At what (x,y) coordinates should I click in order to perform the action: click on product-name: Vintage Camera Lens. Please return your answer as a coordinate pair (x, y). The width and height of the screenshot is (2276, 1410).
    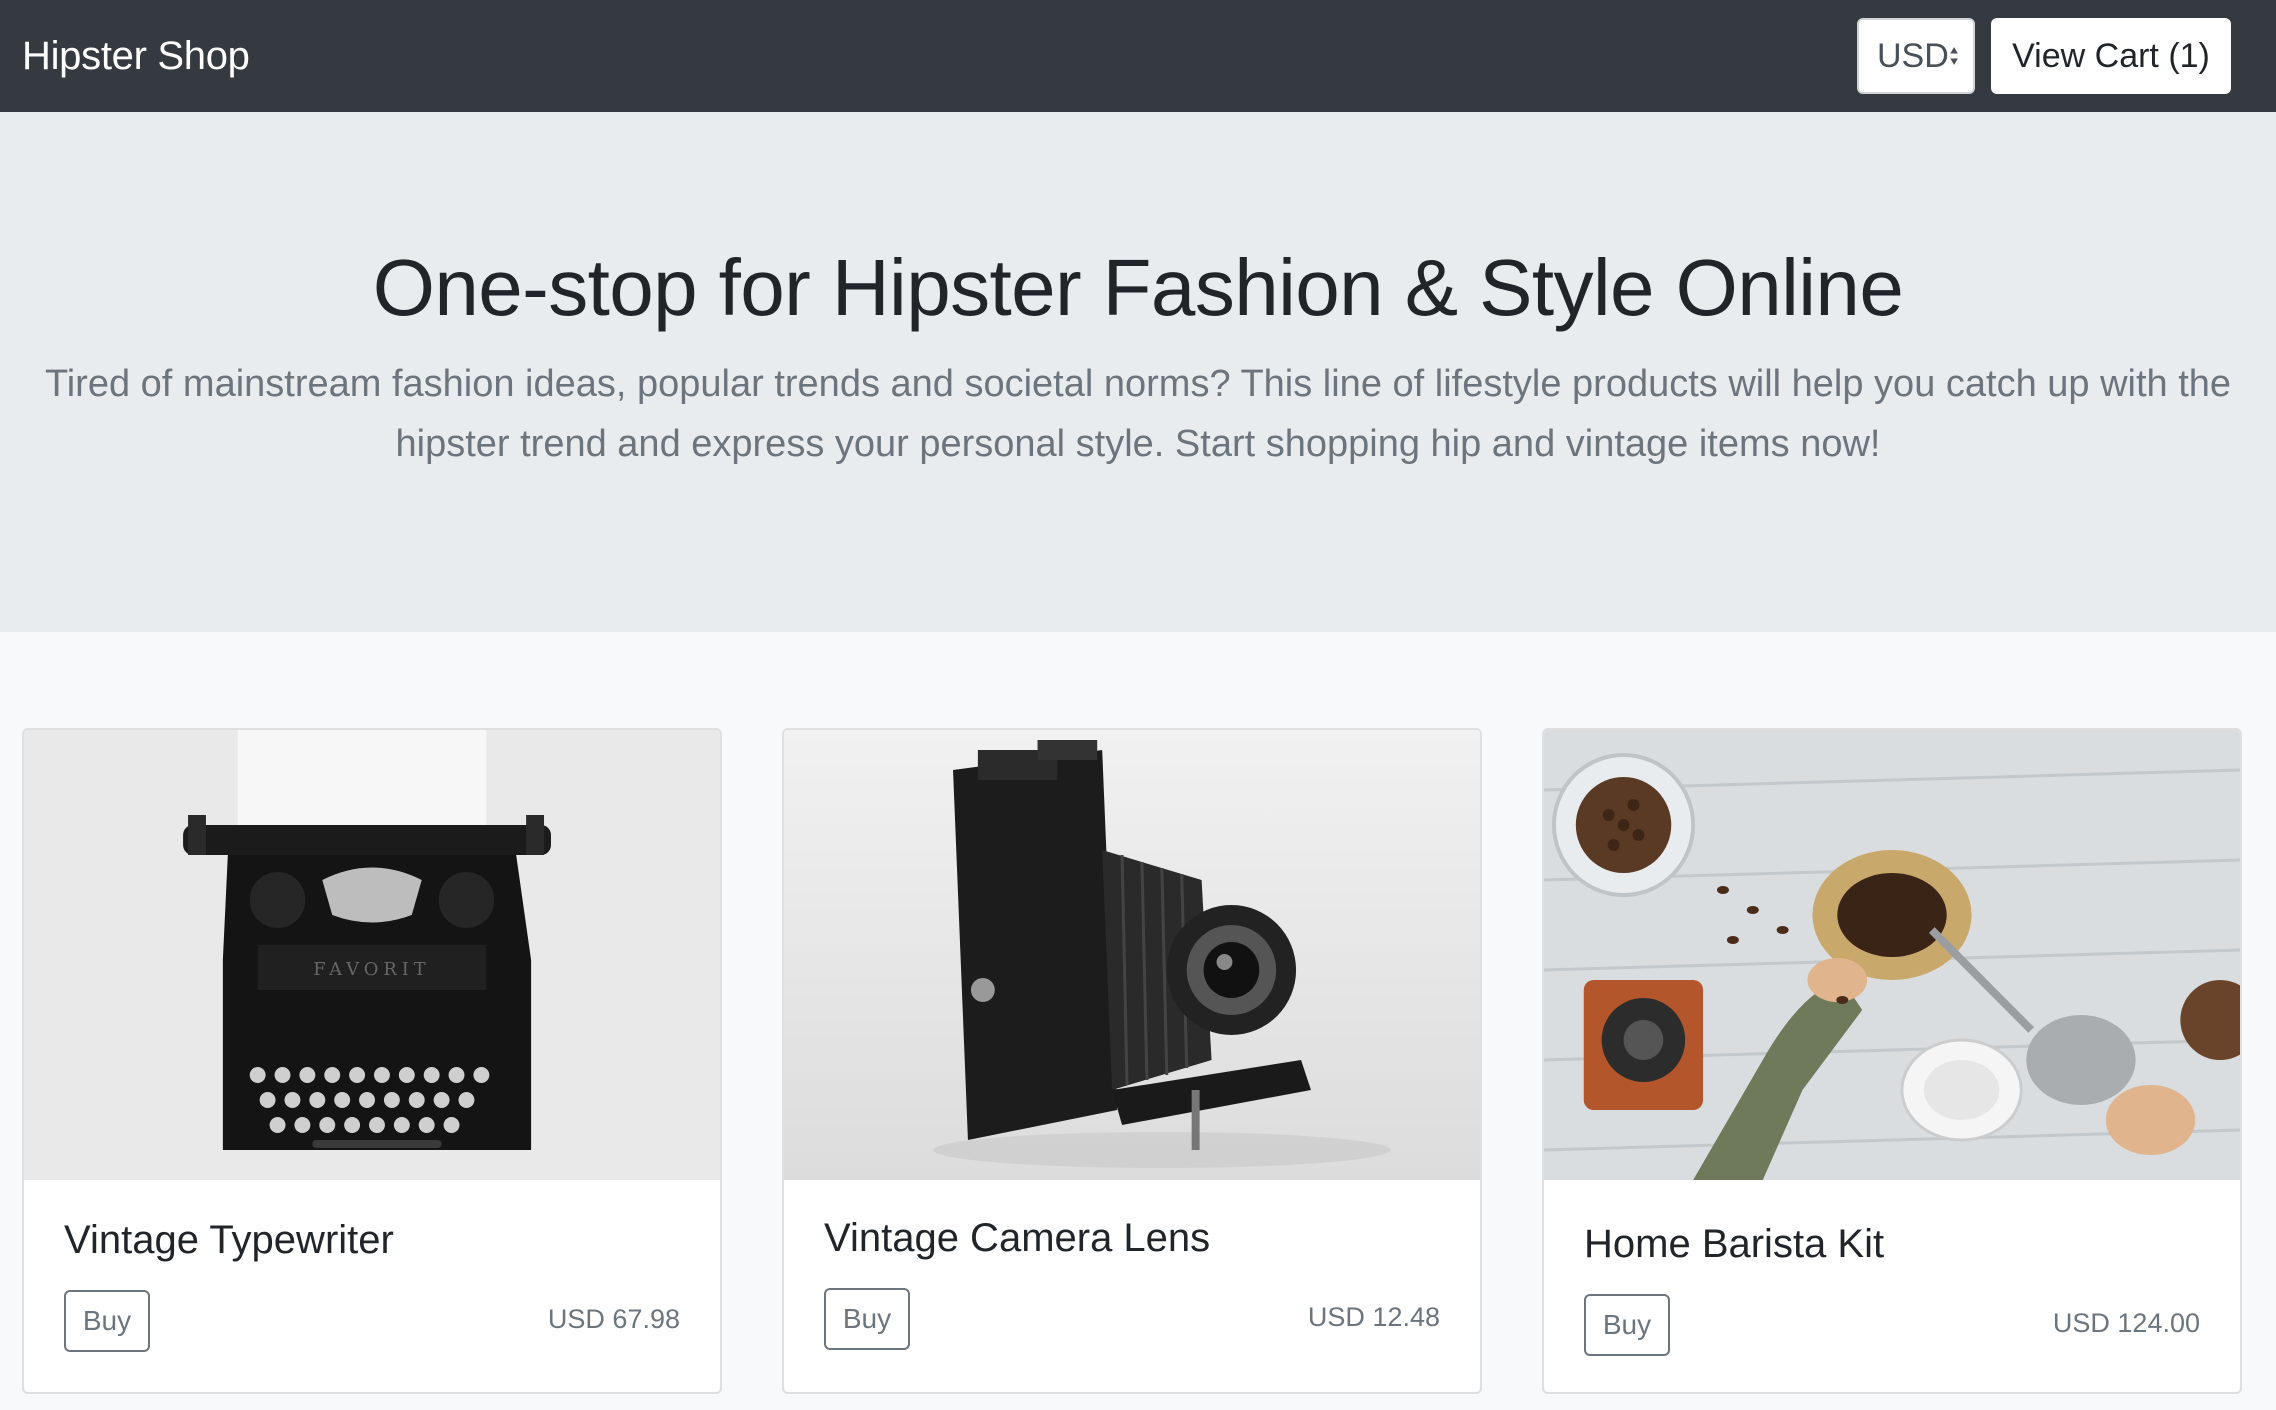
    Looking at the image, I should click on (1017, 1238).